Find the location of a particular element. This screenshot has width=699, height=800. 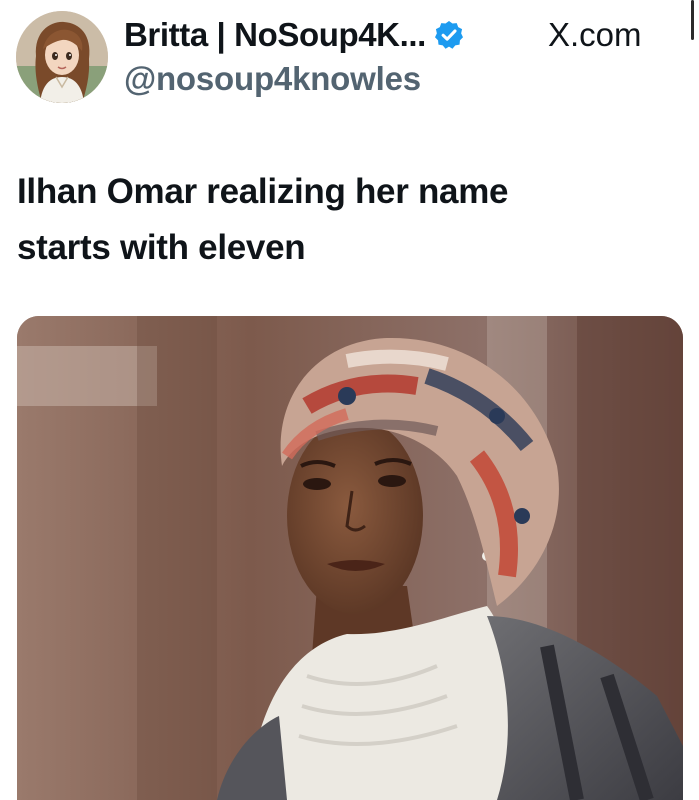

tweet-text-line-2: starts with eleven is located at coordinates (161, 247).